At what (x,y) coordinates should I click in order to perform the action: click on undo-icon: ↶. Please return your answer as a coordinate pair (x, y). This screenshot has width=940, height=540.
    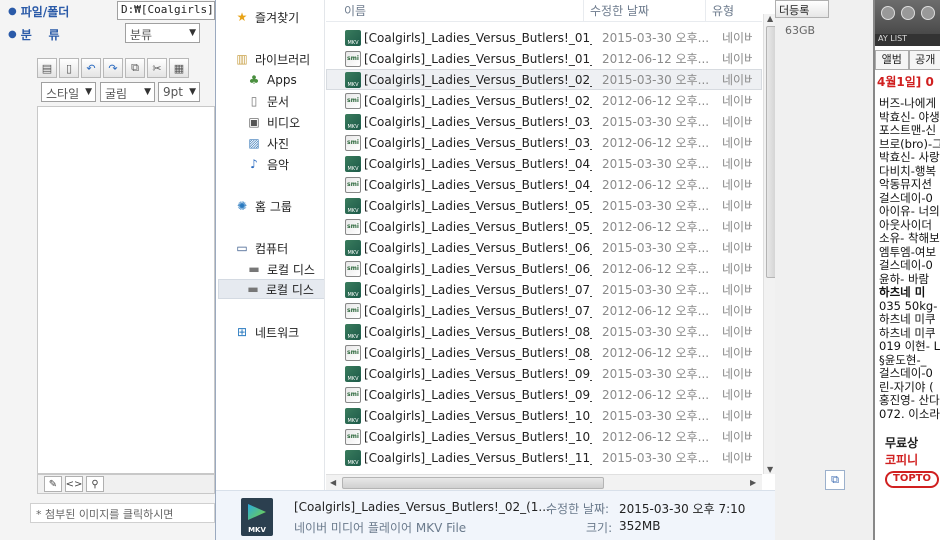
    Looking at the image, I should click on (91, 68).